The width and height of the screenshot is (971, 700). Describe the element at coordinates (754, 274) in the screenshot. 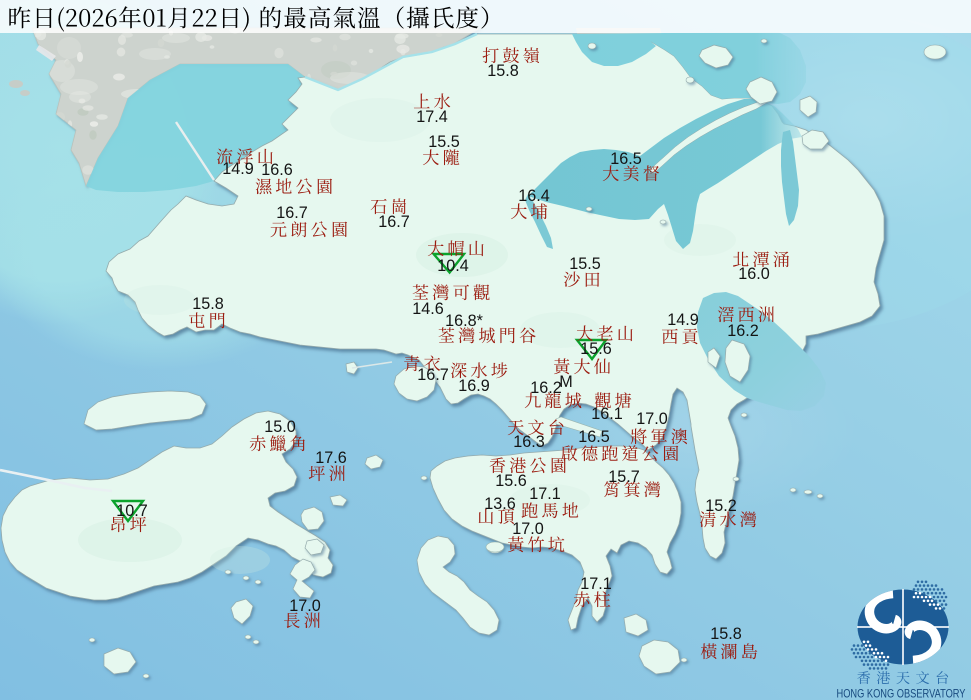

I see `svg-text: 16.0` at that location.